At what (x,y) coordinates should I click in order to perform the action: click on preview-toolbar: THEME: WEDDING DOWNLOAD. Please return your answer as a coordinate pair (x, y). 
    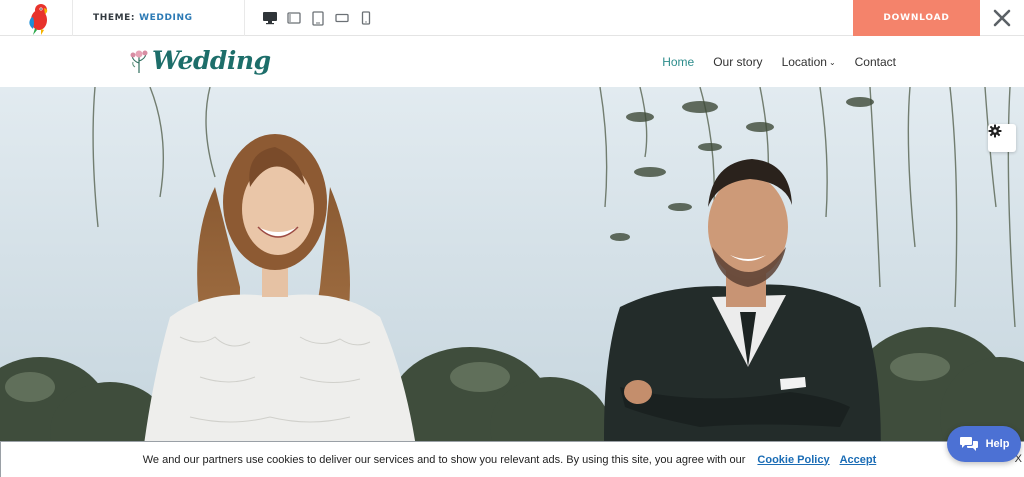
    Looking at the image, I should click on (512, 18).